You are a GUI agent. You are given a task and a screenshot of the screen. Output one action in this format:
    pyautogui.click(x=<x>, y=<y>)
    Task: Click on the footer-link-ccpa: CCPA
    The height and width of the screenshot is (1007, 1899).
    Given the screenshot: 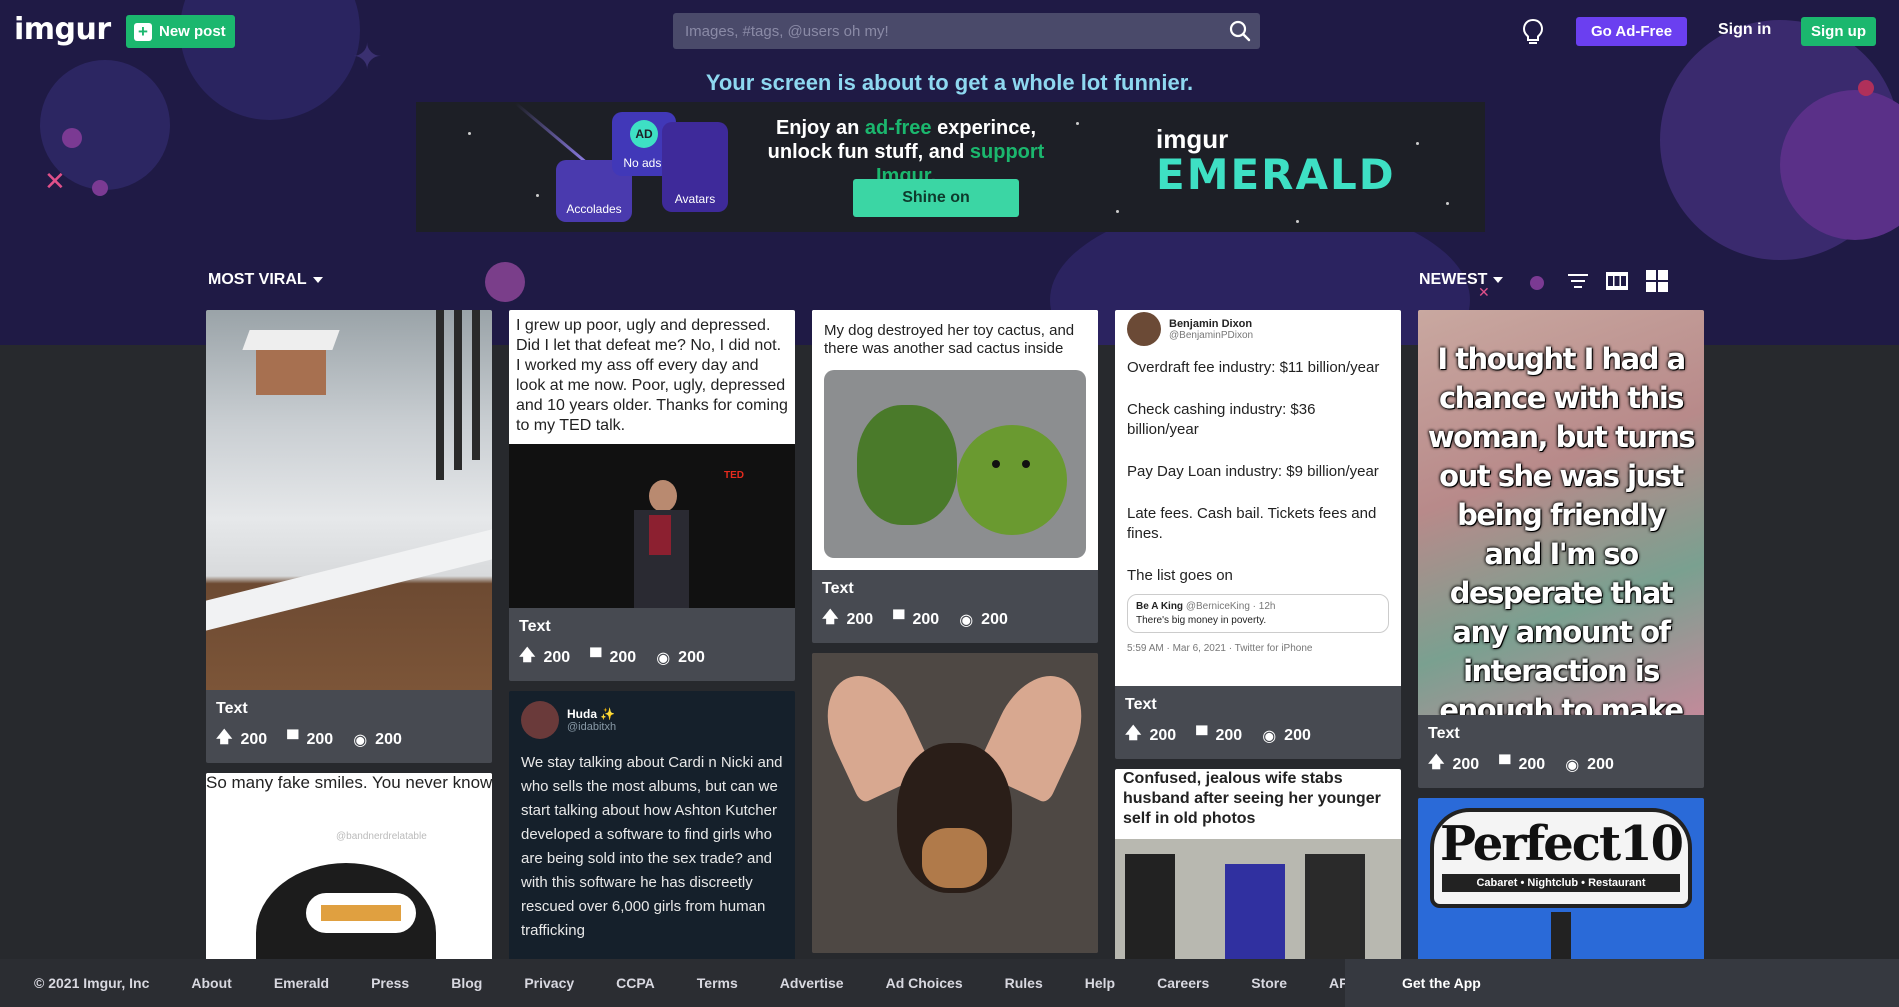 What is the action you would take?
    pyautogui.click(x=635, y=983)
    